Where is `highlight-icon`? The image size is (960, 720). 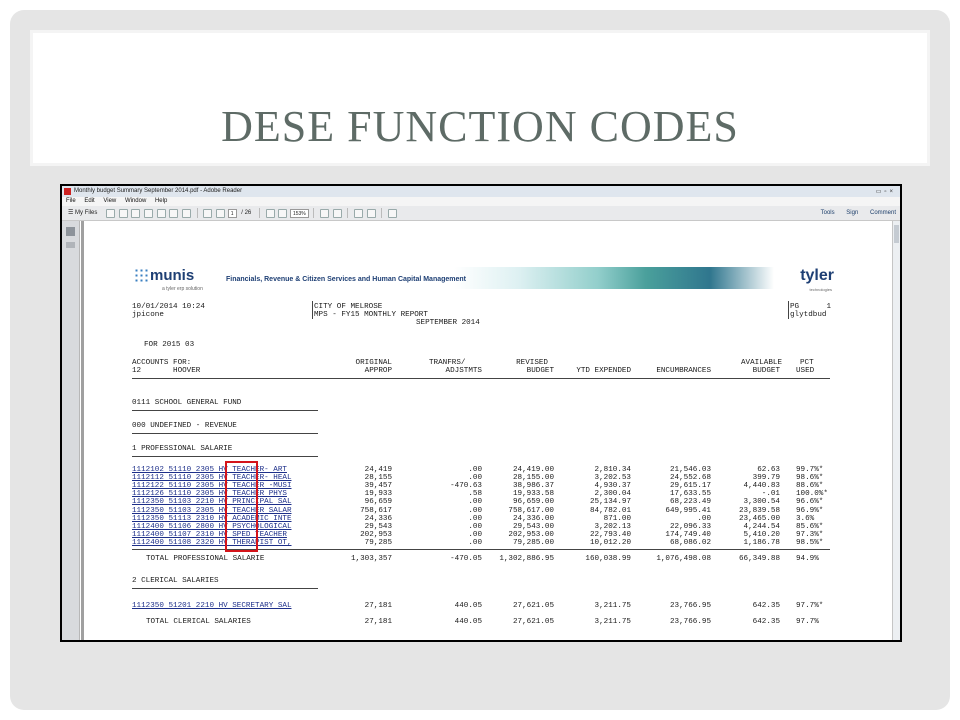
highlight-icon is located at coordinates (371, 213).